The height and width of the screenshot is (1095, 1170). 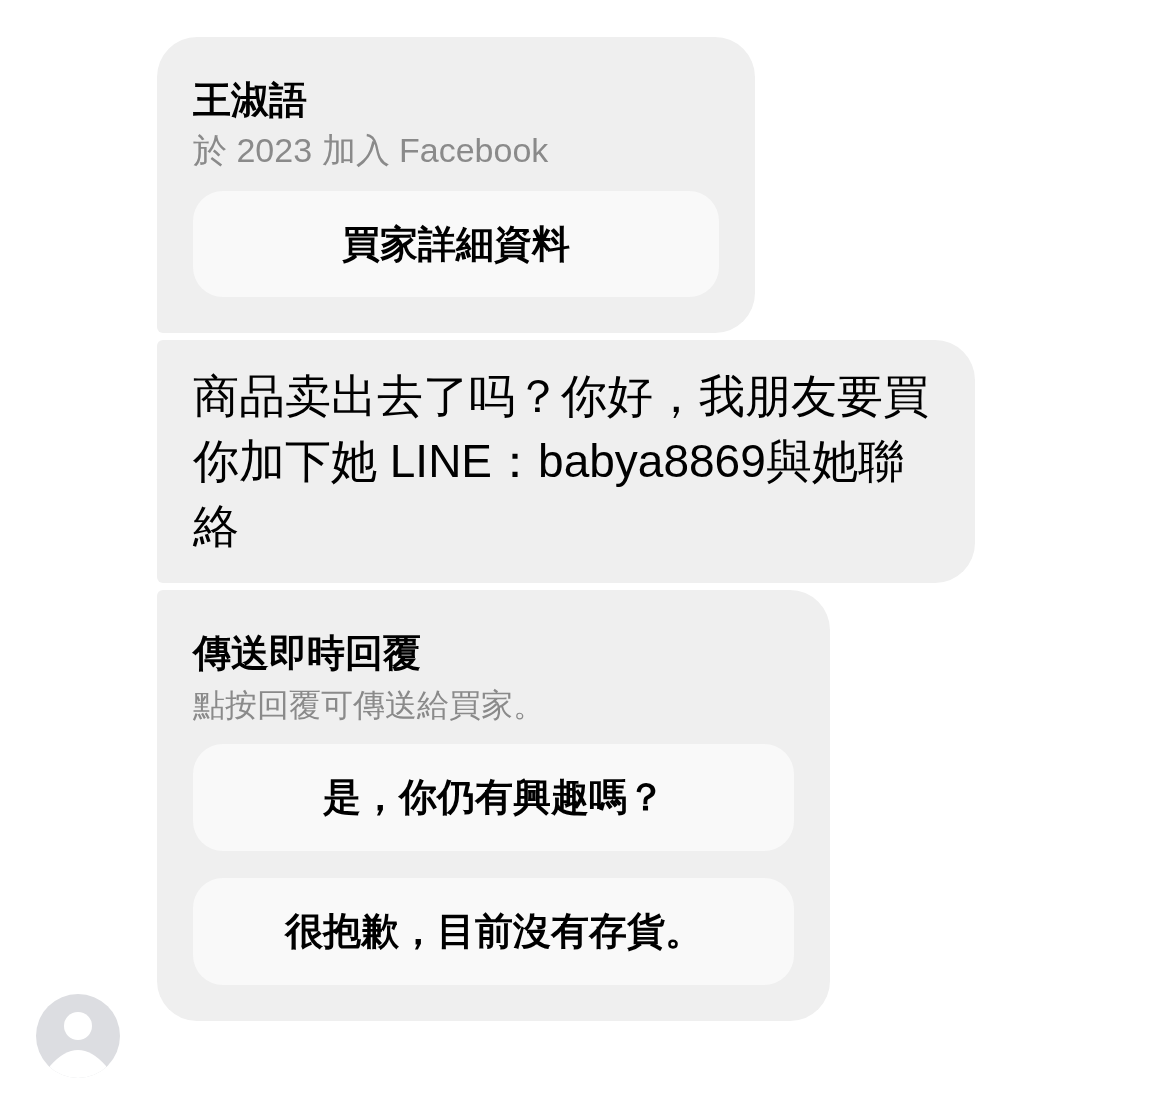 What do you see at coordinates (371, 150) in the screenshot?
I see `join-date-text: 於 2023 加入 Facebook` at bounding box center [371, 150].